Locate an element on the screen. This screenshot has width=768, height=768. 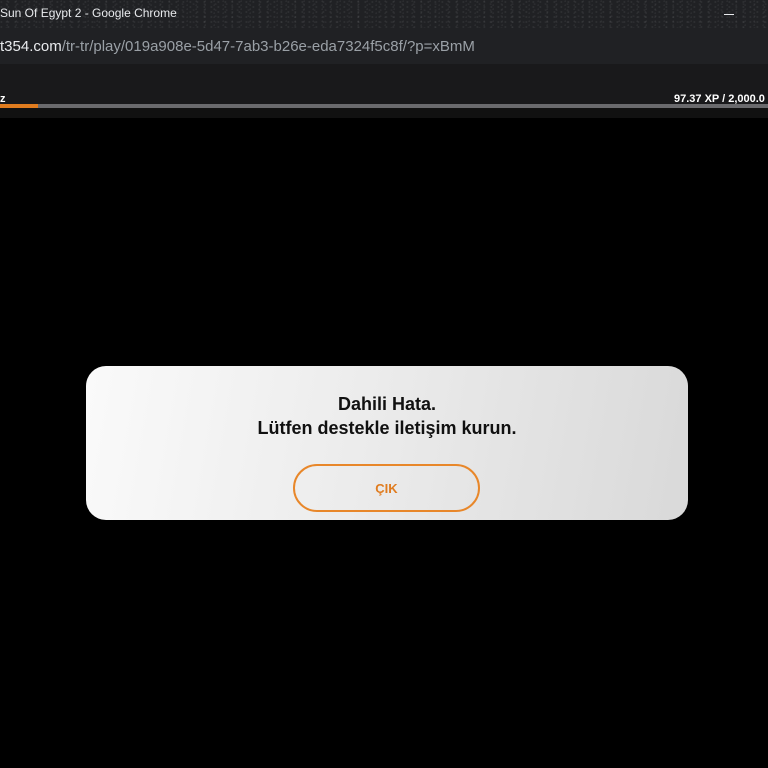
game-header-bar: z 97.37 XP / 2,000.0 is located at coordinates (384, 86).